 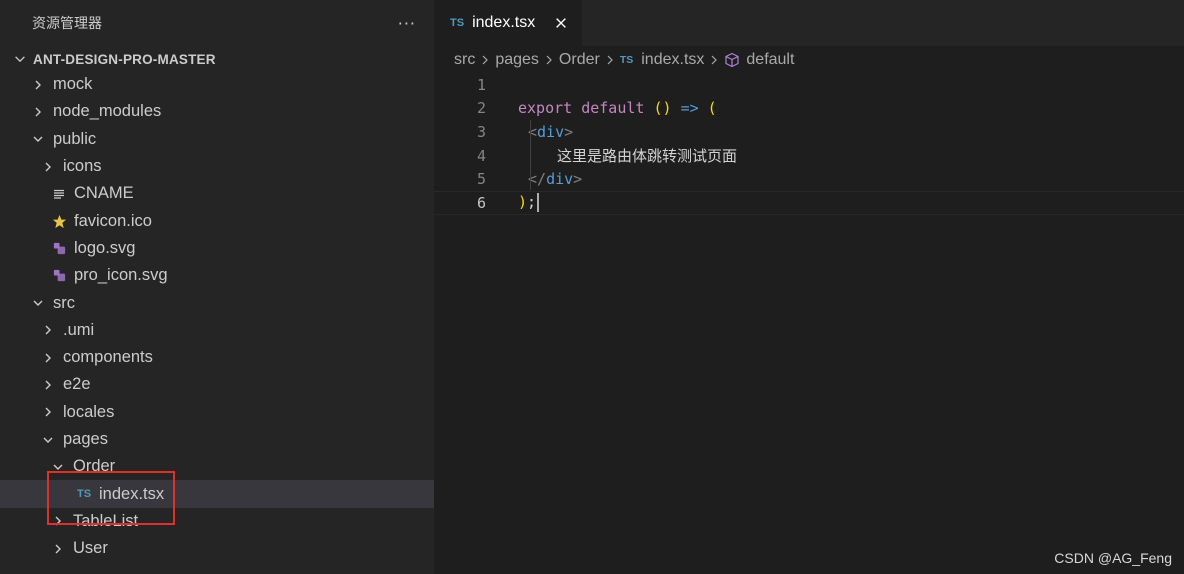 I want to click on line-number: 5, so click(x=481, y=179).